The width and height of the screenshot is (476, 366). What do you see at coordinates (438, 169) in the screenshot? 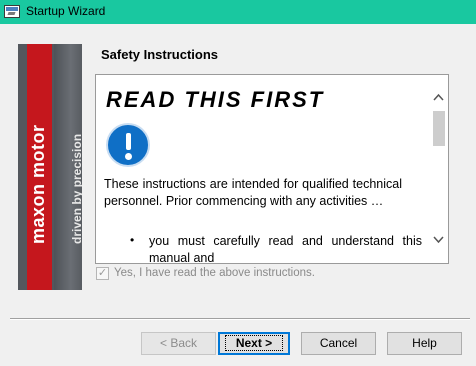
I see `vertical-scrollbar` at bounding box center [438, 169].